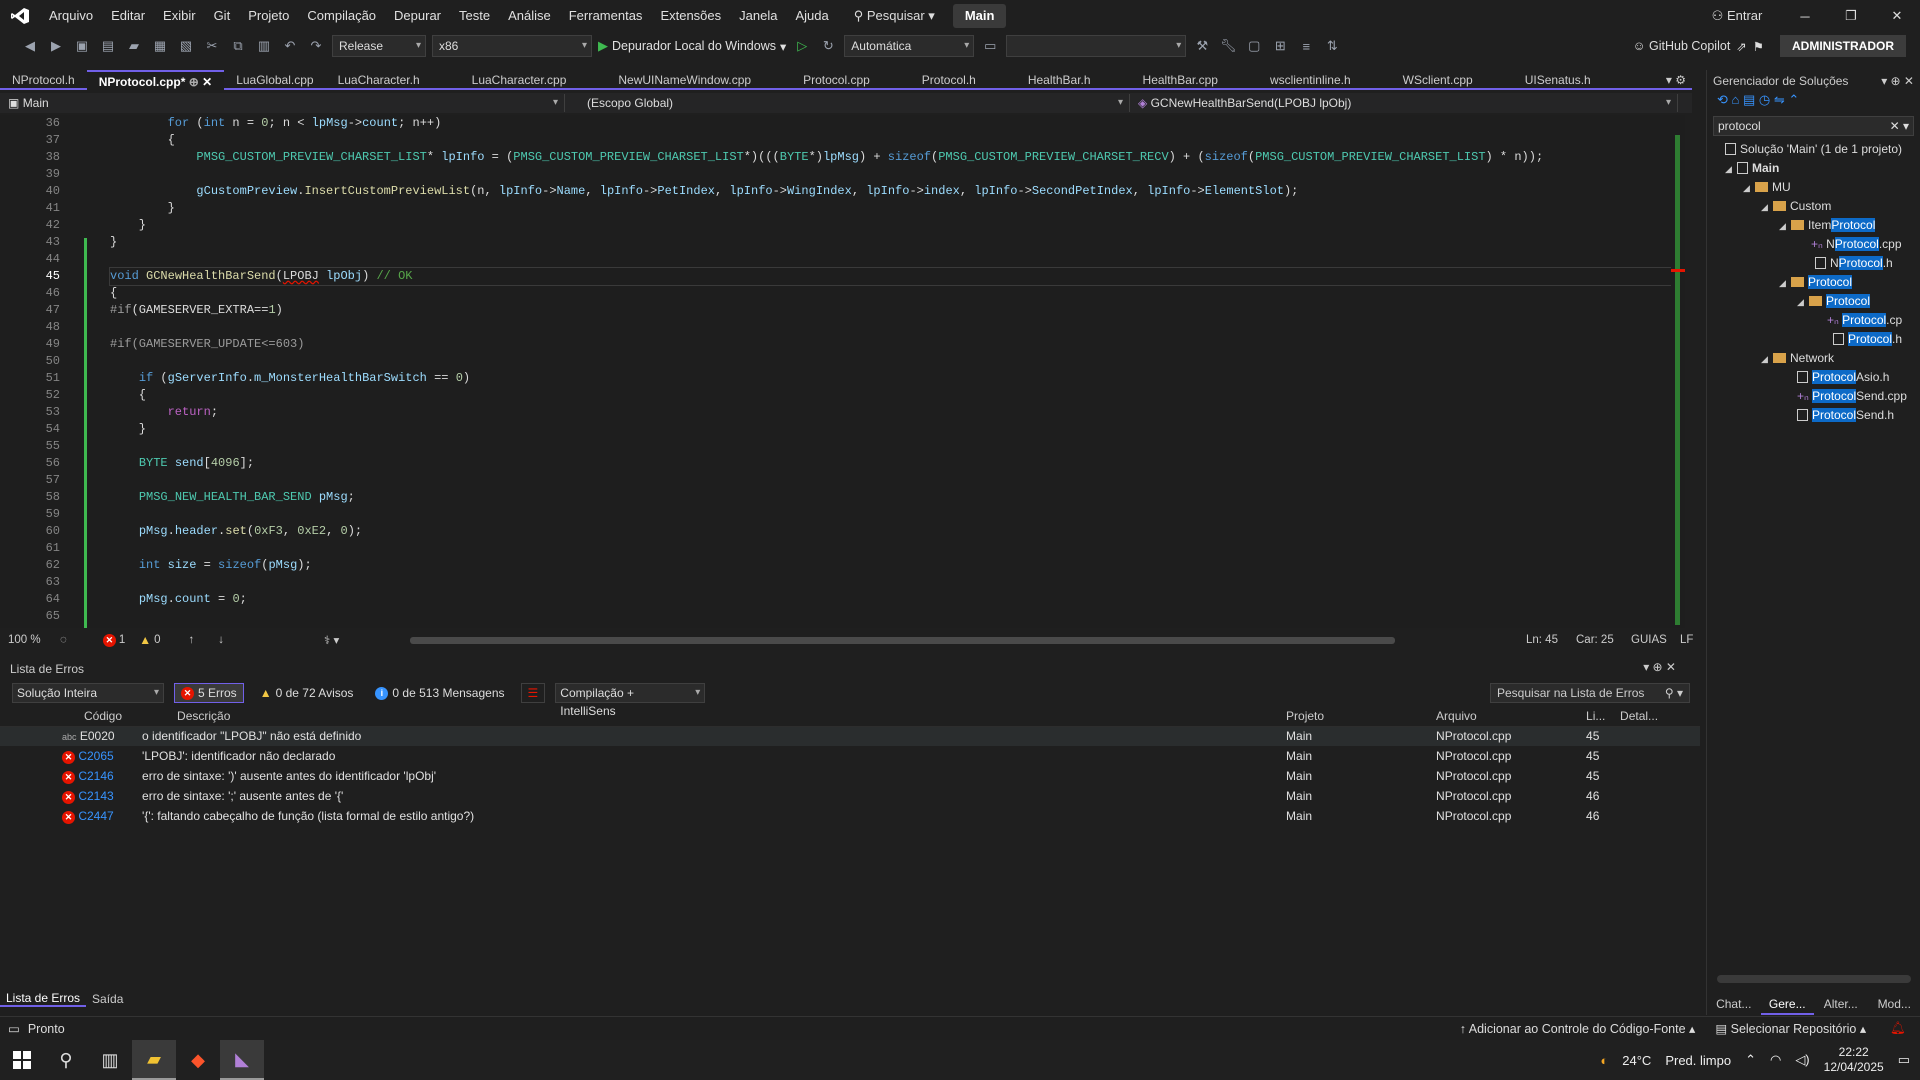 This screenshot has height=1080, width=1920. I want to click on messages-filter-button: i0 de 513 Mensagens, so click(439, 693).